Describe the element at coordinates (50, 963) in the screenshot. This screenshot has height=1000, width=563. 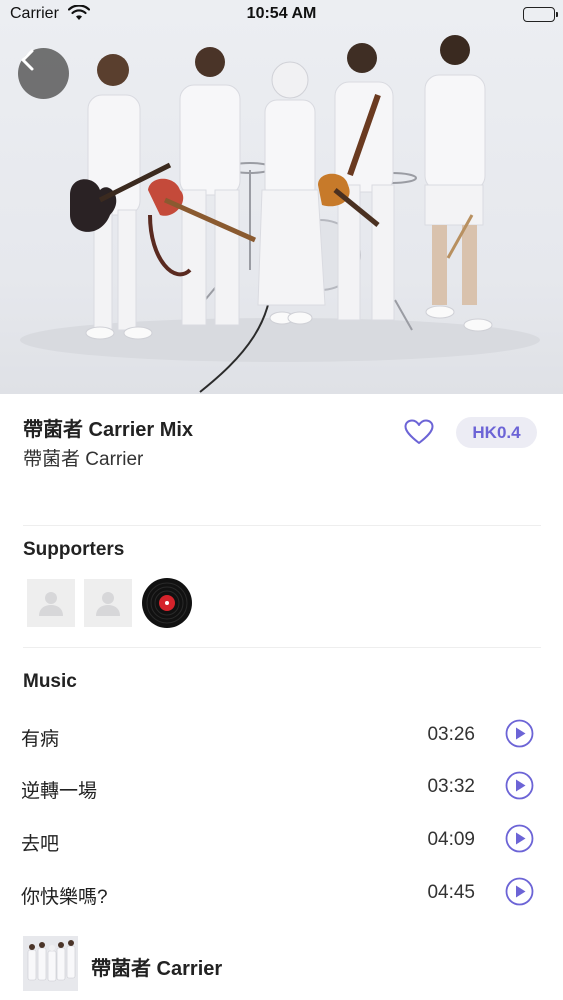
I see `artist-thumbnail` at that location.